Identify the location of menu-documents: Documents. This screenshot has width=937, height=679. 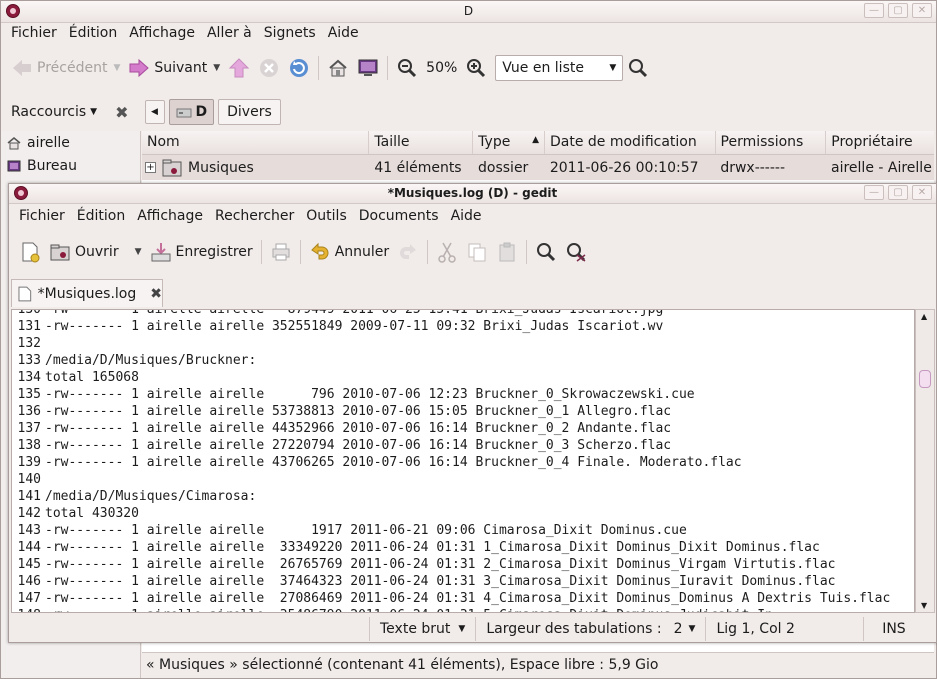
(399, 216).